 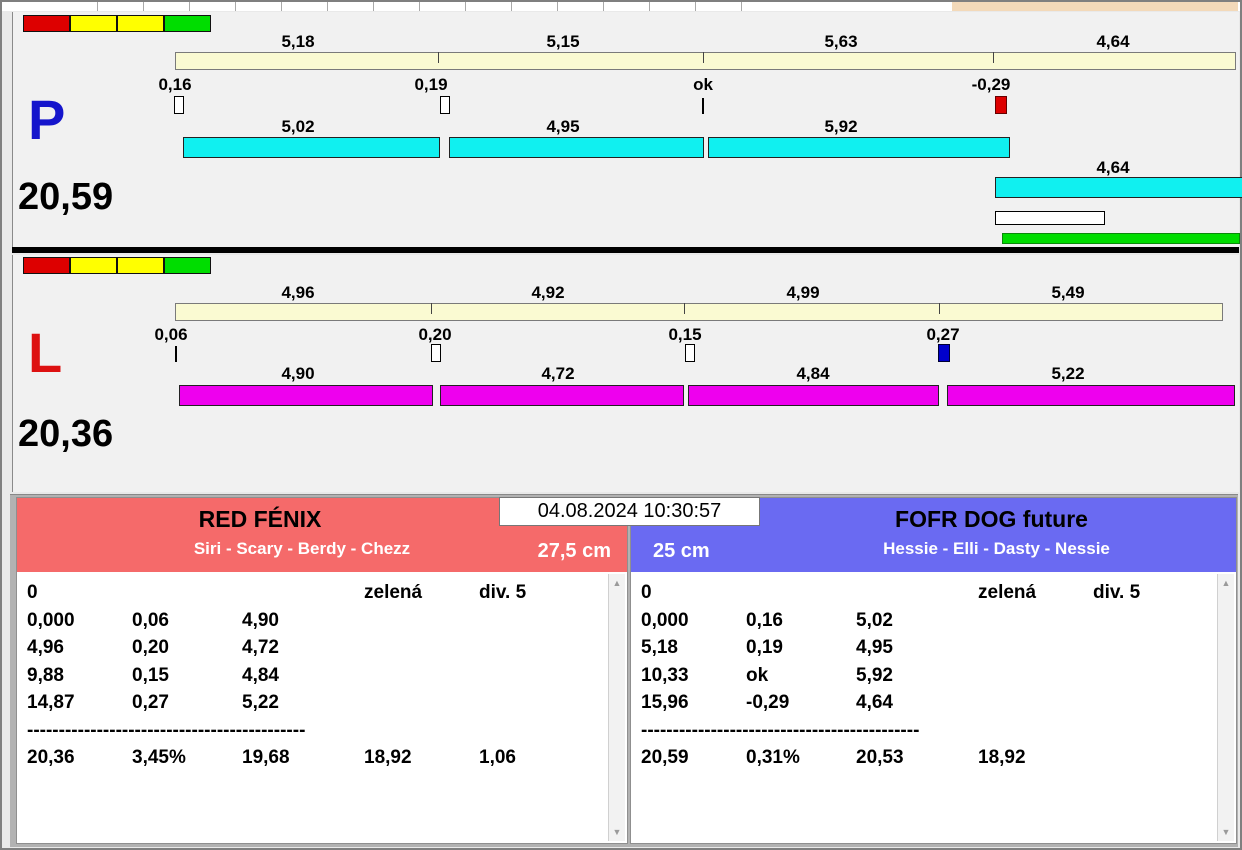 What do you see at coordinates (260, 647) in the screenshot?
I see `result-cell: 4,72` at bounding box center [260, 647].